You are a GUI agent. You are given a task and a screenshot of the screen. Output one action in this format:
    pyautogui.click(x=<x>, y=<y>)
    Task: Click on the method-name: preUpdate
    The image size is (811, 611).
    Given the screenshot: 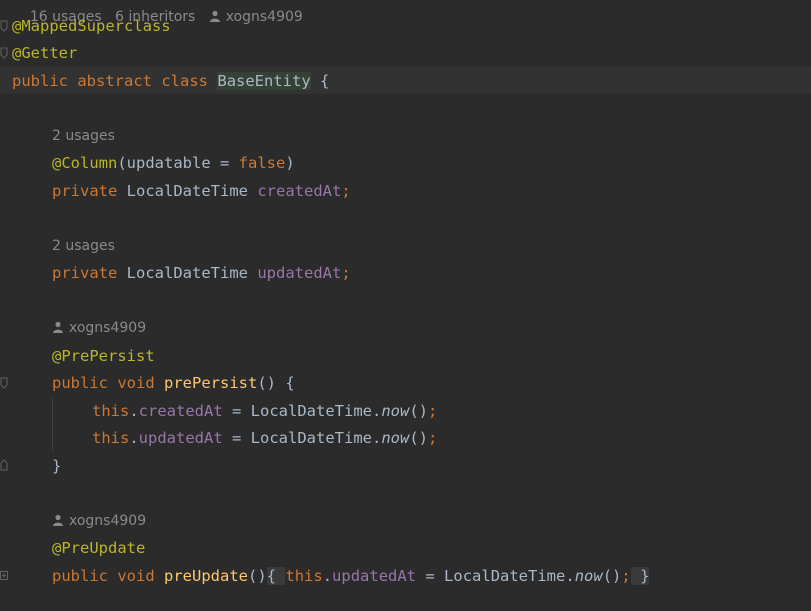 What is the action you would take?
    pyautogui.click(x=206, y=576)
    